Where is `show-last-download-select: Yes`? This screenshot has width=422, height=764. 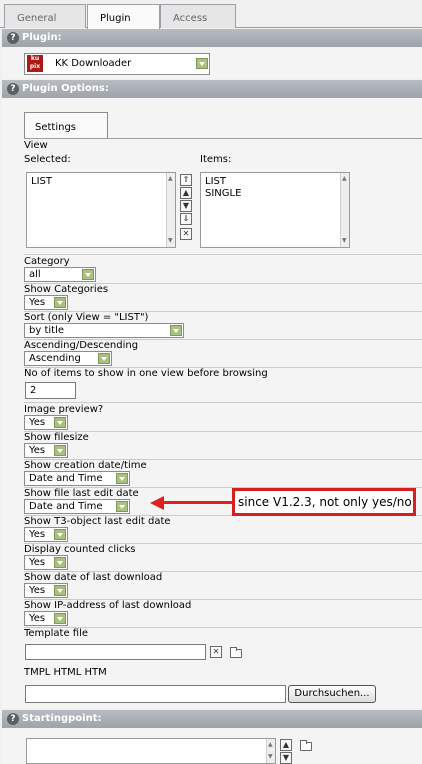 show-last-download-select: Yes is located at coordinates (46, 590).